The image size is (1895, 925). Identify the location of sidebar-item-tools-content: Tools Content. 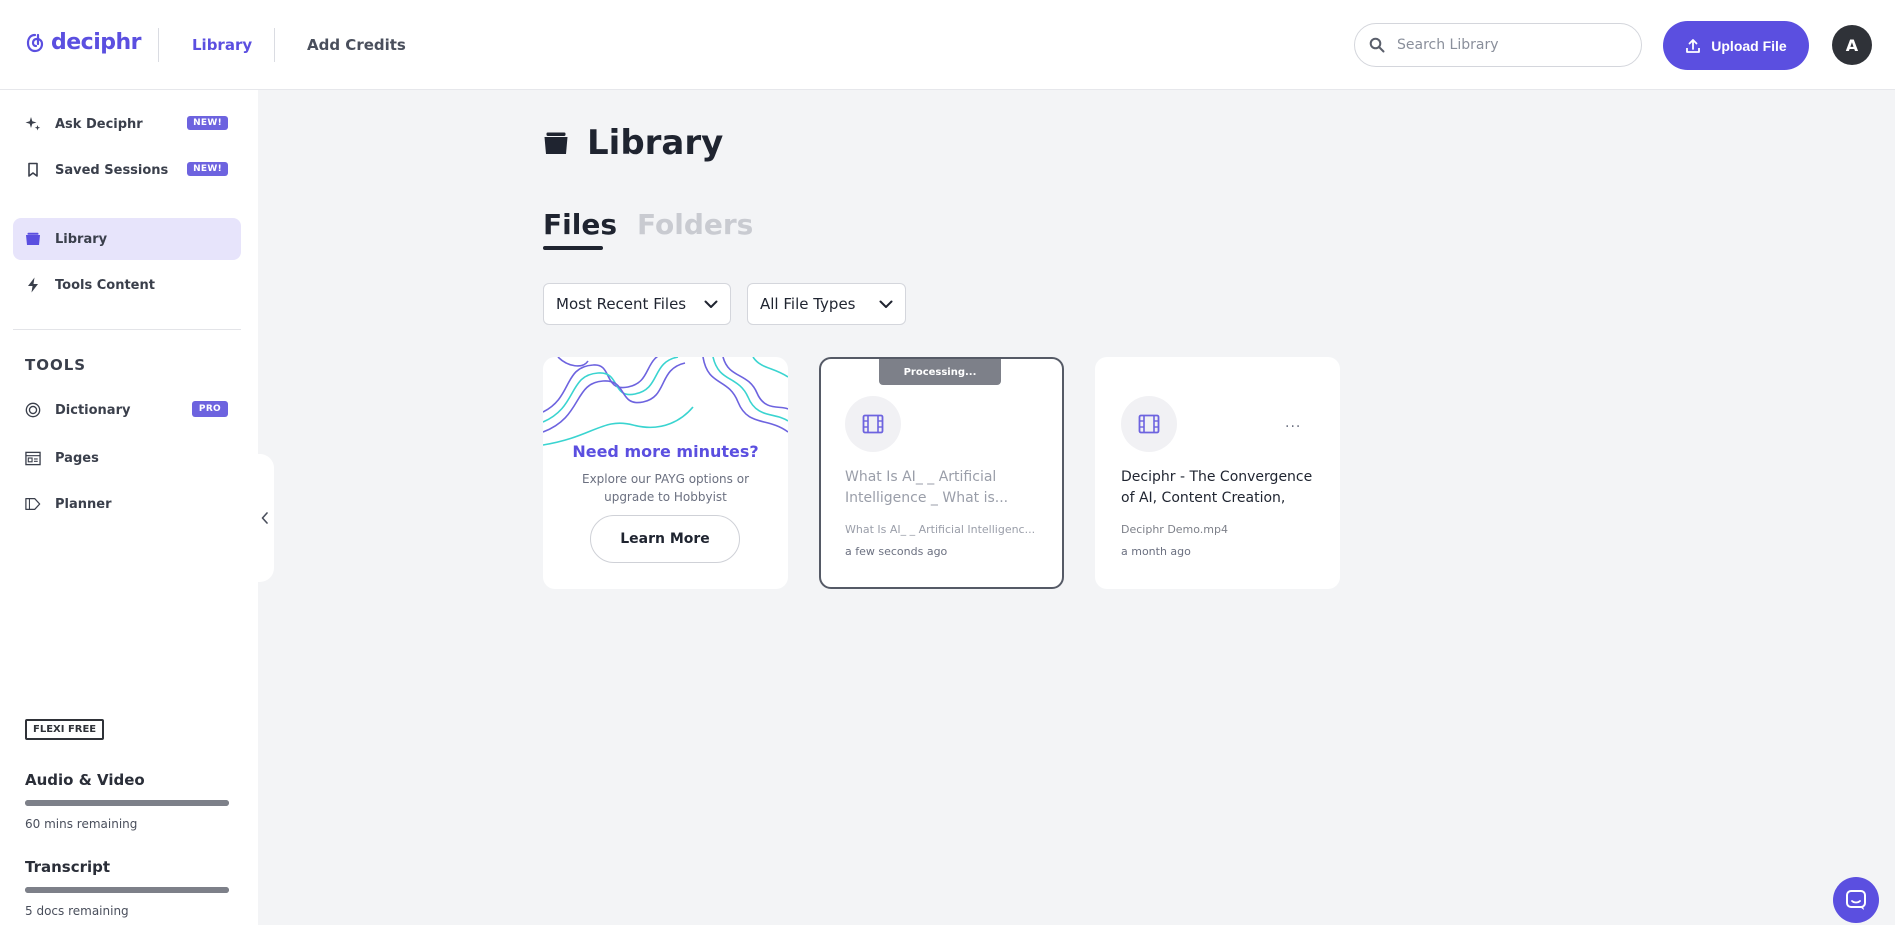
(127, 285).